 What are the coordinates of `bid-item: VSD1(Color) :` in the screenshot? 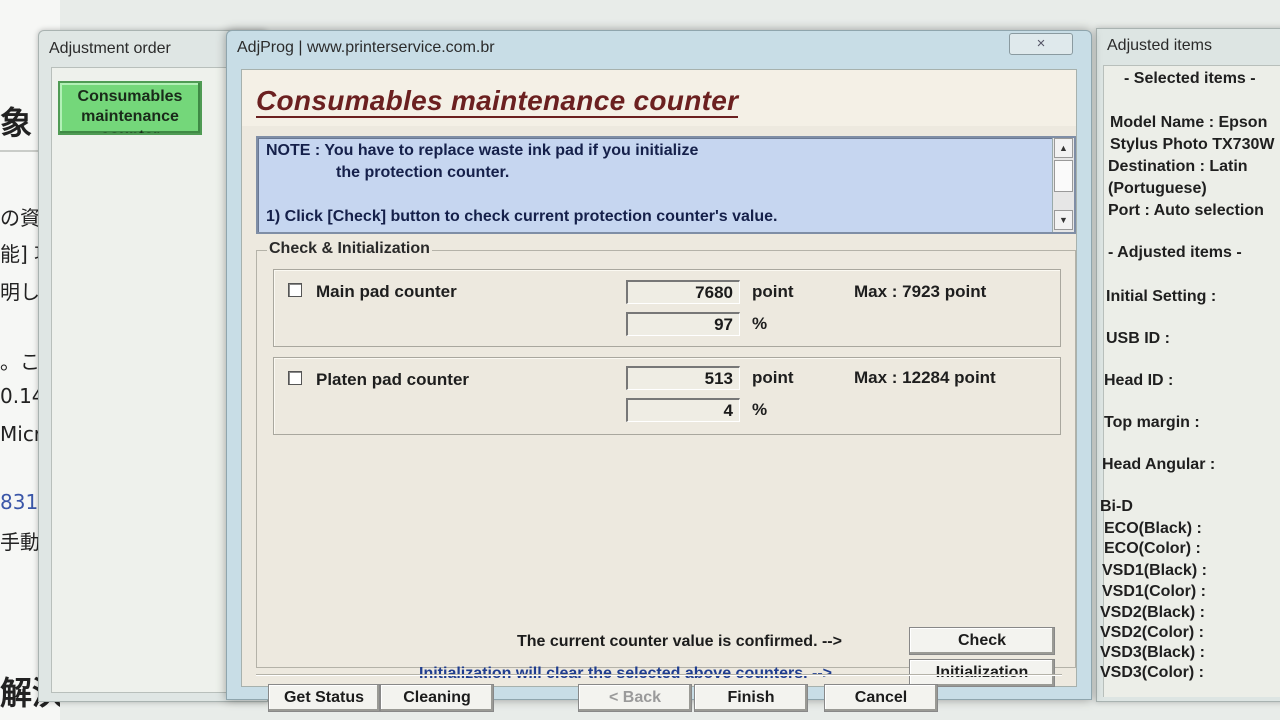 It's located at (1154, 591).